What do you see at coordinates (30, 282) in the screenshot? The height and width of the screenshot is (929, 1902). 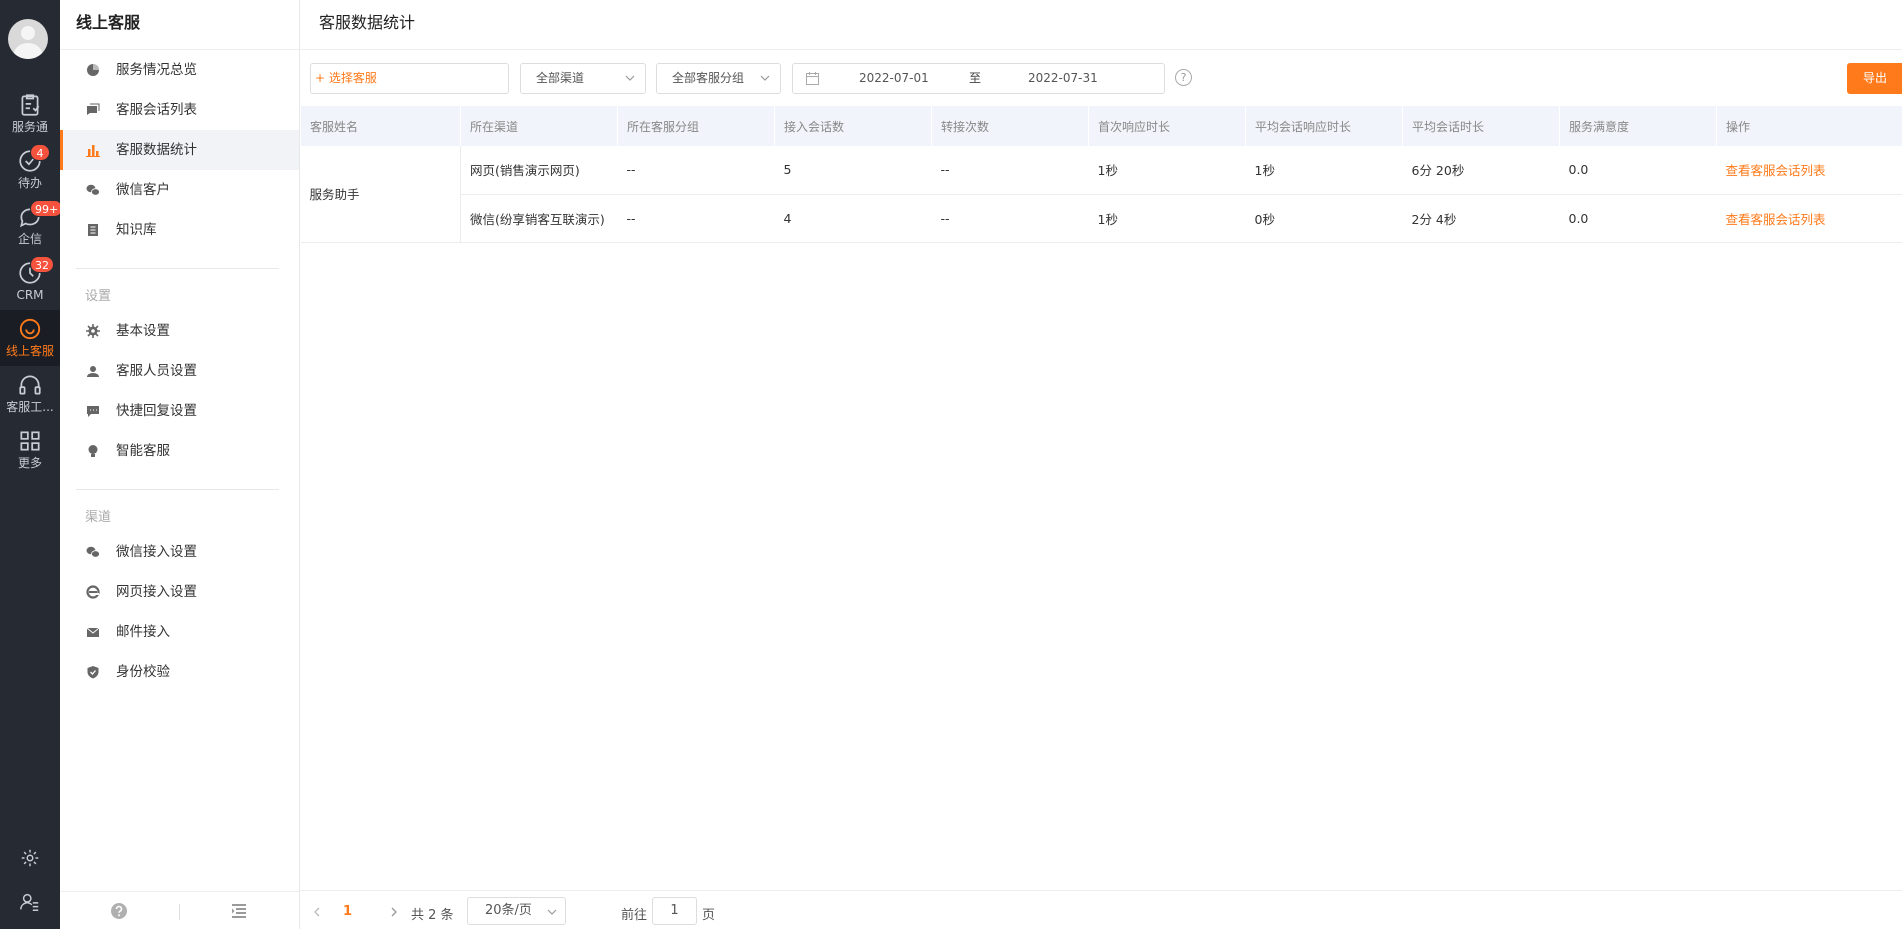 I see `rail-item-crm: CRM 32` at bounding box center [30, 282].